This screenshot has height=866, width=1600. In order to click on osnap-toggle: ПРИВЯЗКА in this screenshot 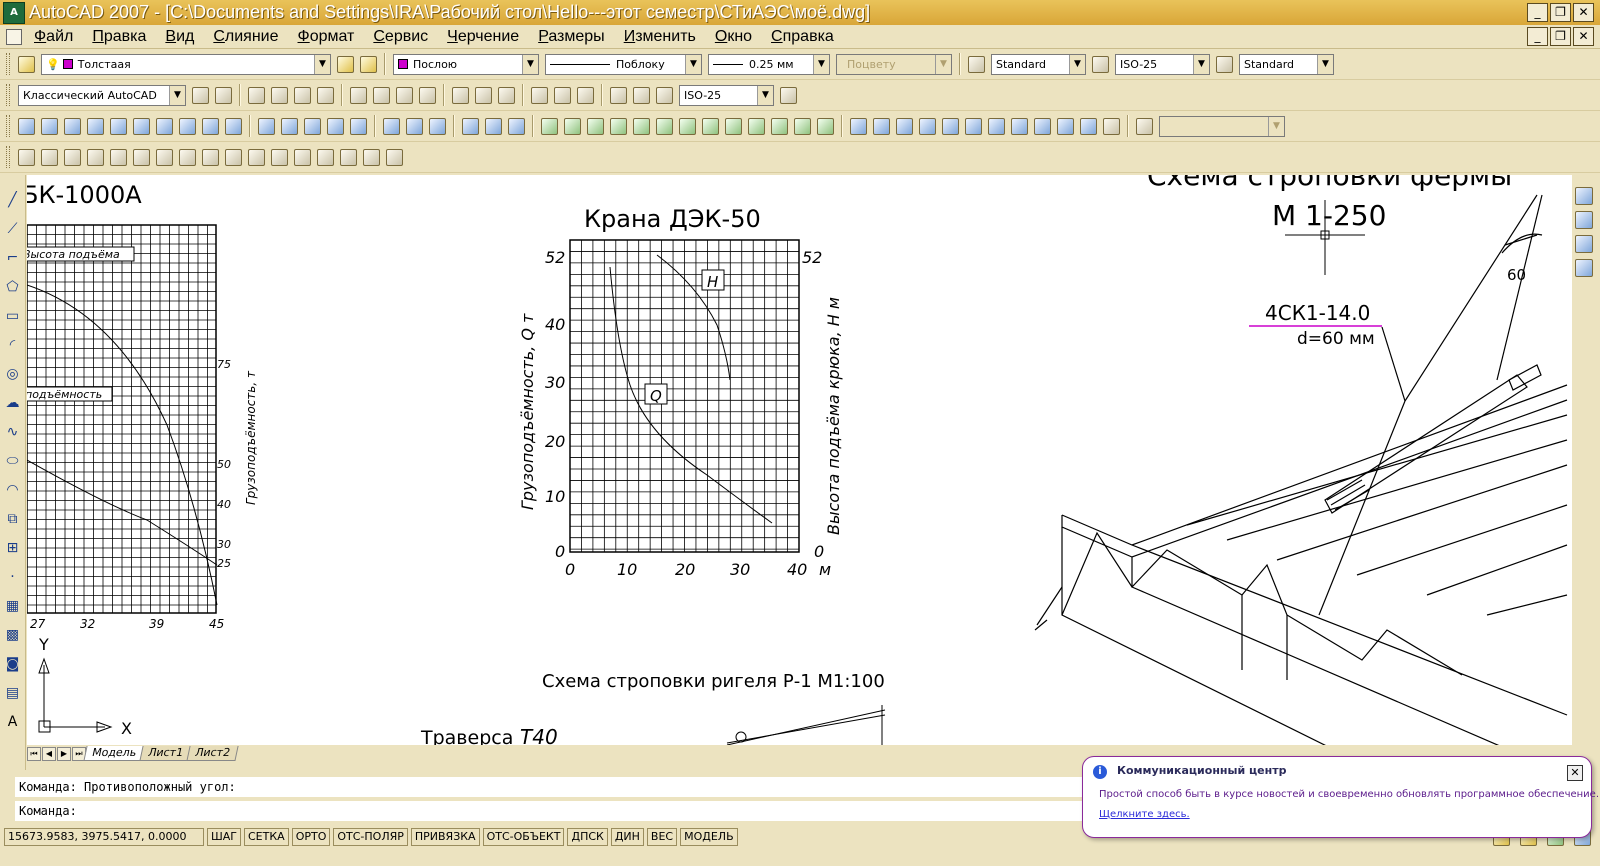, I will do `click(445, 837)`.